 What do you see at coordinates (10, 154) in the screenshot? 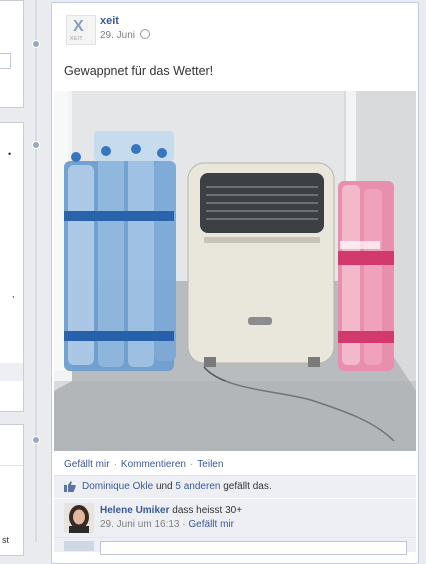
I see `left-marker: •` at bounding box center [10, 154].